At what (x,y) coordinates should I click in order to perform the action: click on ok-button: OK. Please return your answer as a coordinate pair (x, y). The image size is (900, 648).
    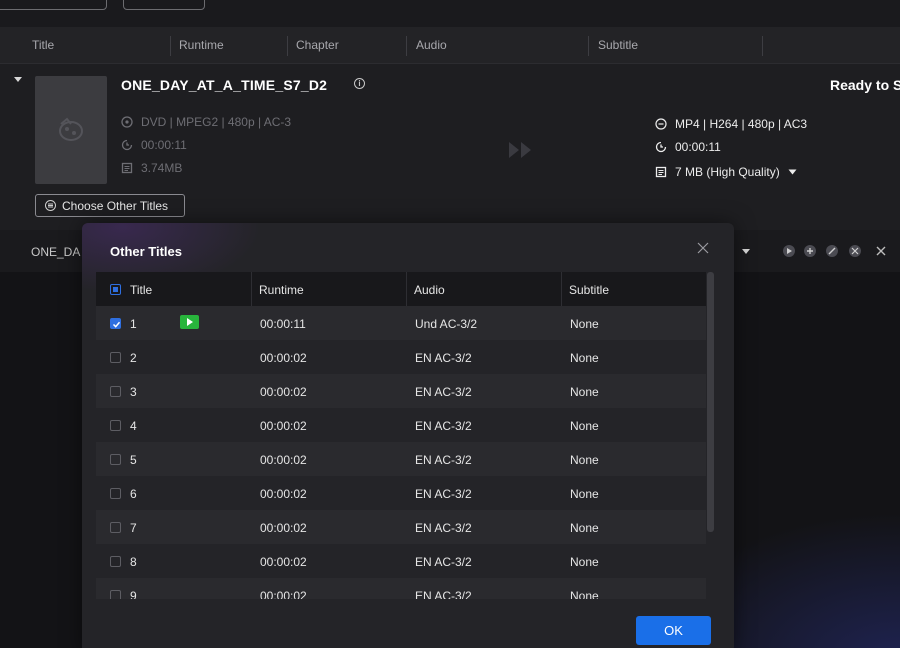
    Looking at the image, I should click on (673, 630).